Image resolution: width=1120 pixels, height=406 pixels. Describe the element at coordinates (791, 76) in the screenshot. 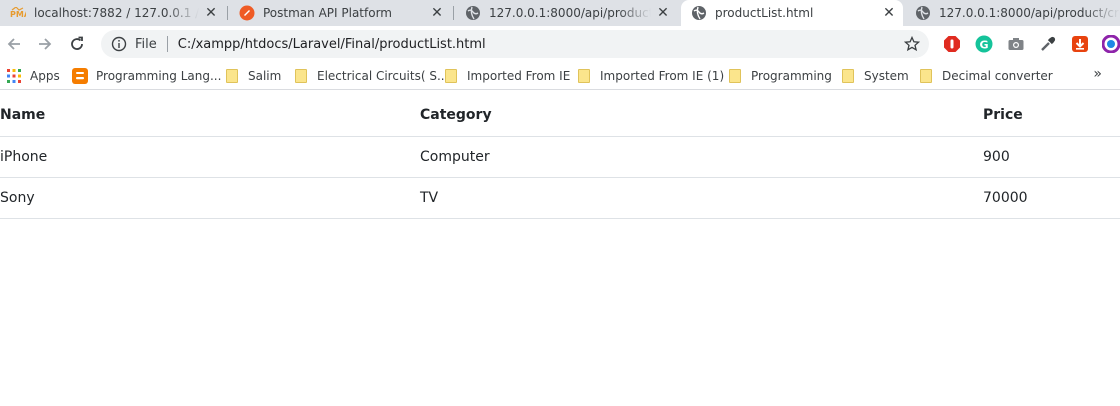

I see `bookmark-label: Programming` at that location.